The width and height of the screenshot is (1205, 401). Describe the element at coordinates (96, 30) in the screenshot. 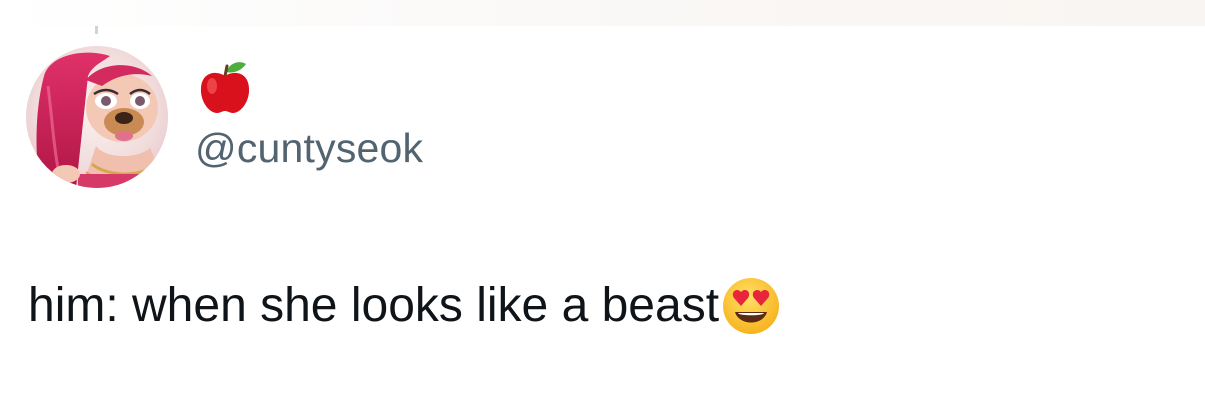

I see `thread-line` at that location.